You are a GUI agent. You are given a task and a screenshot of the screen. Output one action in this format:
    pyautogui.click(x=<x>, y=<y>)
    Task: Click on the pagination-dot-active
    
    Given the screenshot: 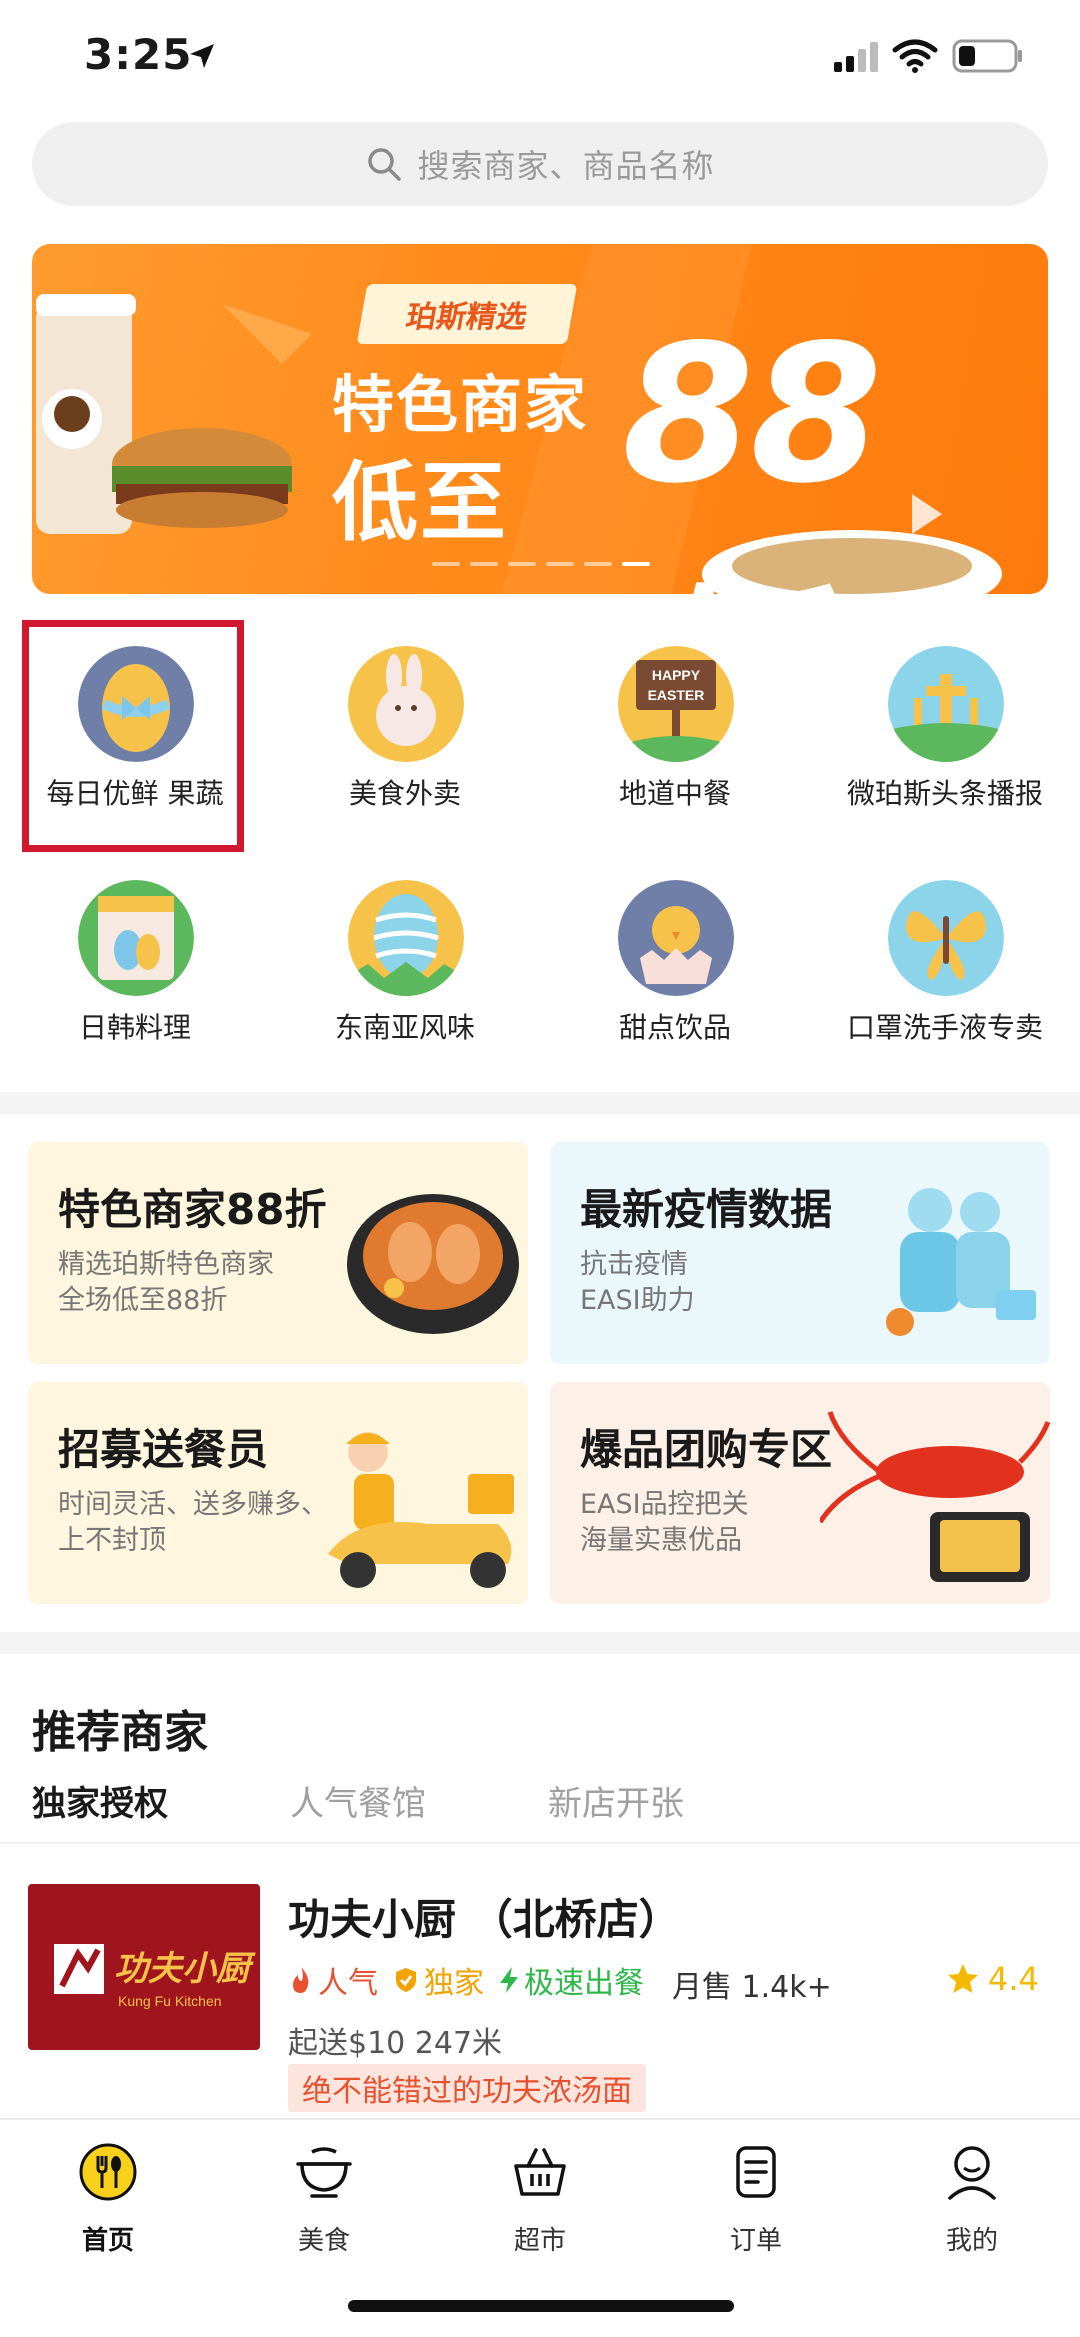 What is the action you would take?
    pyautogui.click(x=636, y=564)
    